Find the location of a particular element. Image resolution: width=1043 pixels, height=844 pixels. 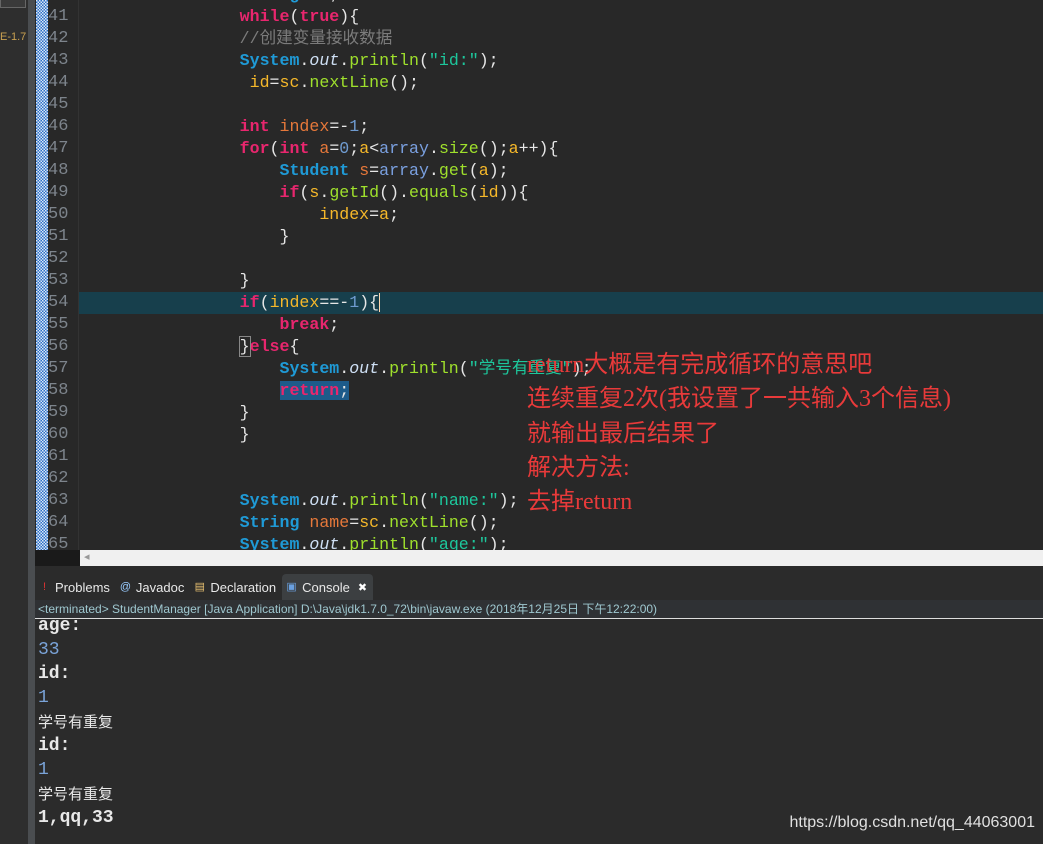

code-line: //创建变量接收数据 is located at coordinates (276, 39).